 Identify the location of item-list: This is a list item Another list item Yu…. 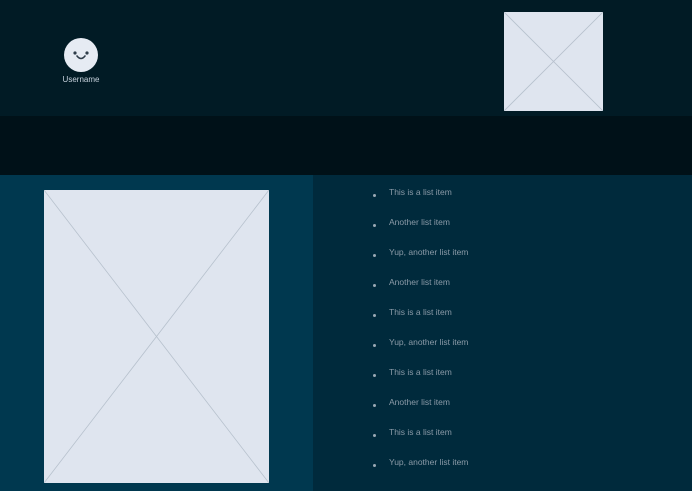
(420, 337).